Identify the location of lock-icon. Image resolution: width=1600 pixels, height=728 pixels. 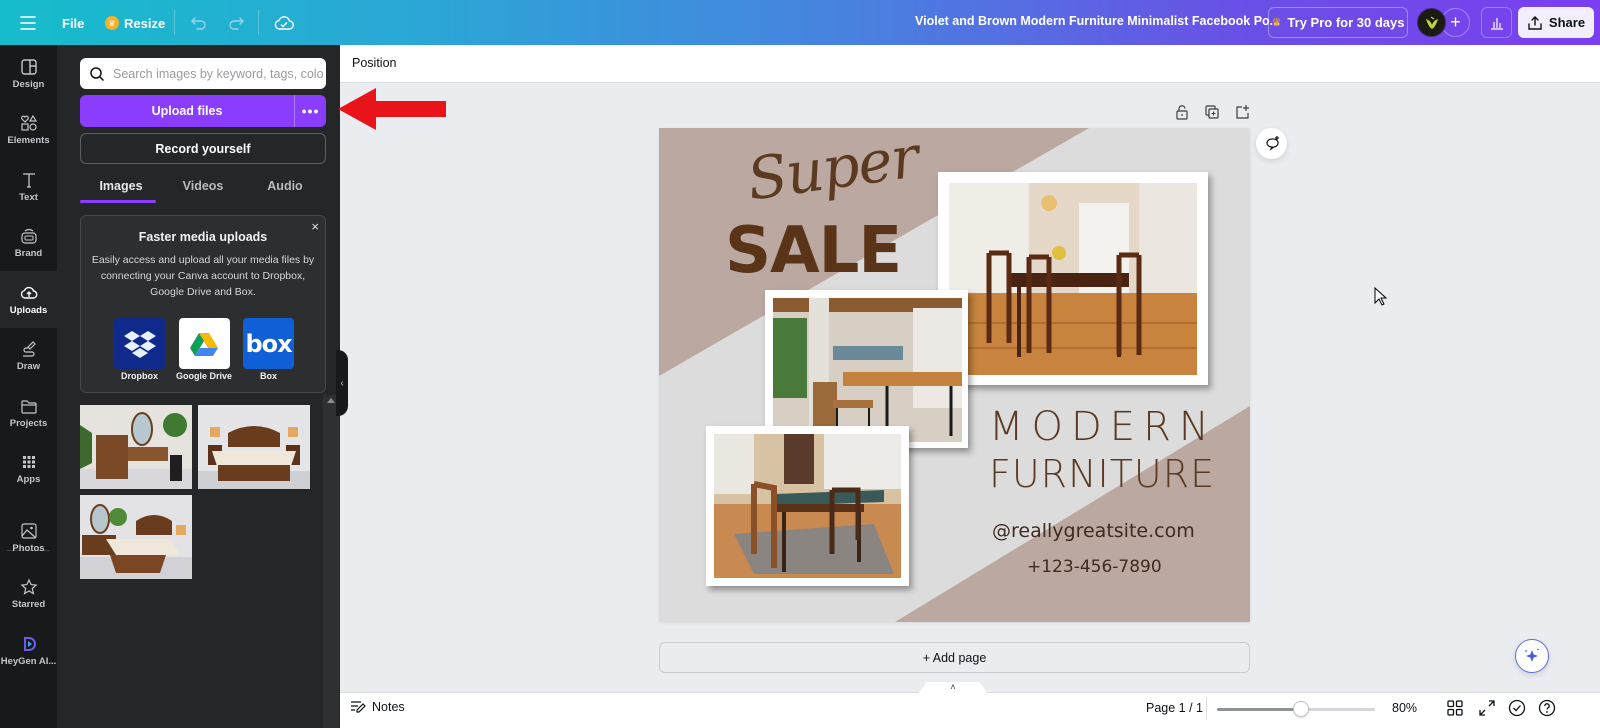
(1182, 112).